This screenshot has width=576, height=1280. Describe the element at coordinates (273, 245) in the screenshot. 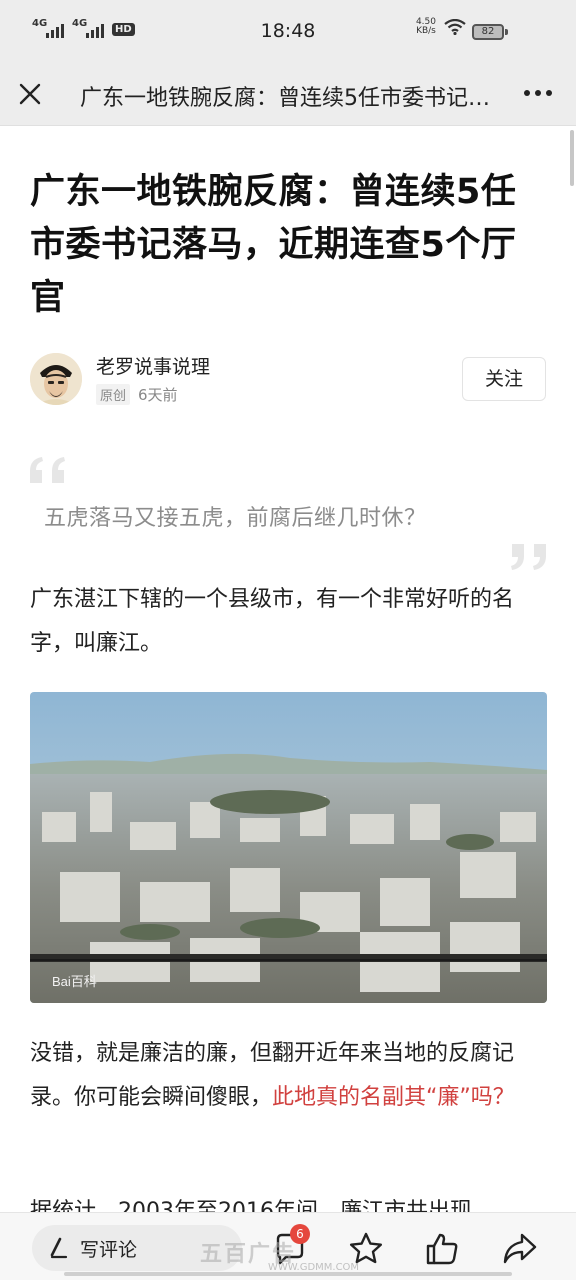

I see `article-title: 广东一地铁腕反腐：曾连续5任市委书记落马，近期连查5个厅官` at that location.